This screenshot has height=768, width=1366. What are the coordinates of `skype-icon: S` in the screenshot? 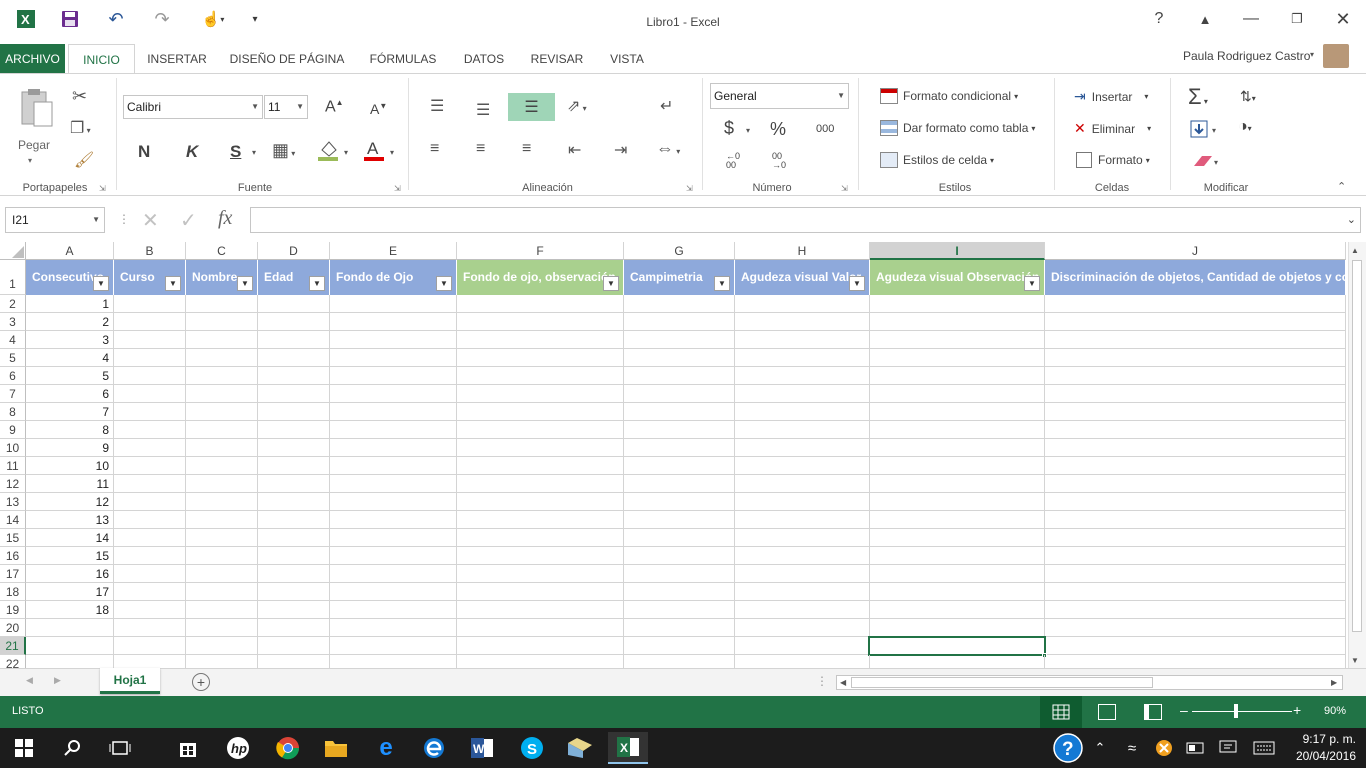 It's located at (532, 748).